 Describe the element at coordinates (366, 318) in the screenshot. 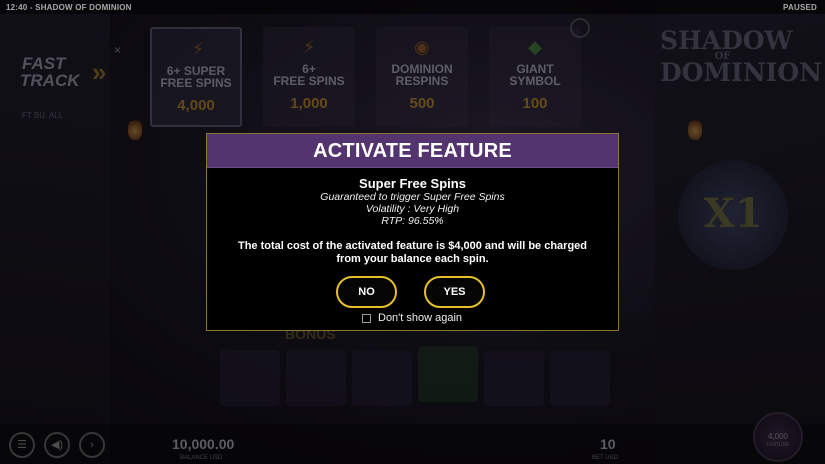

I see `dont-show-again-checkbox` at that location.